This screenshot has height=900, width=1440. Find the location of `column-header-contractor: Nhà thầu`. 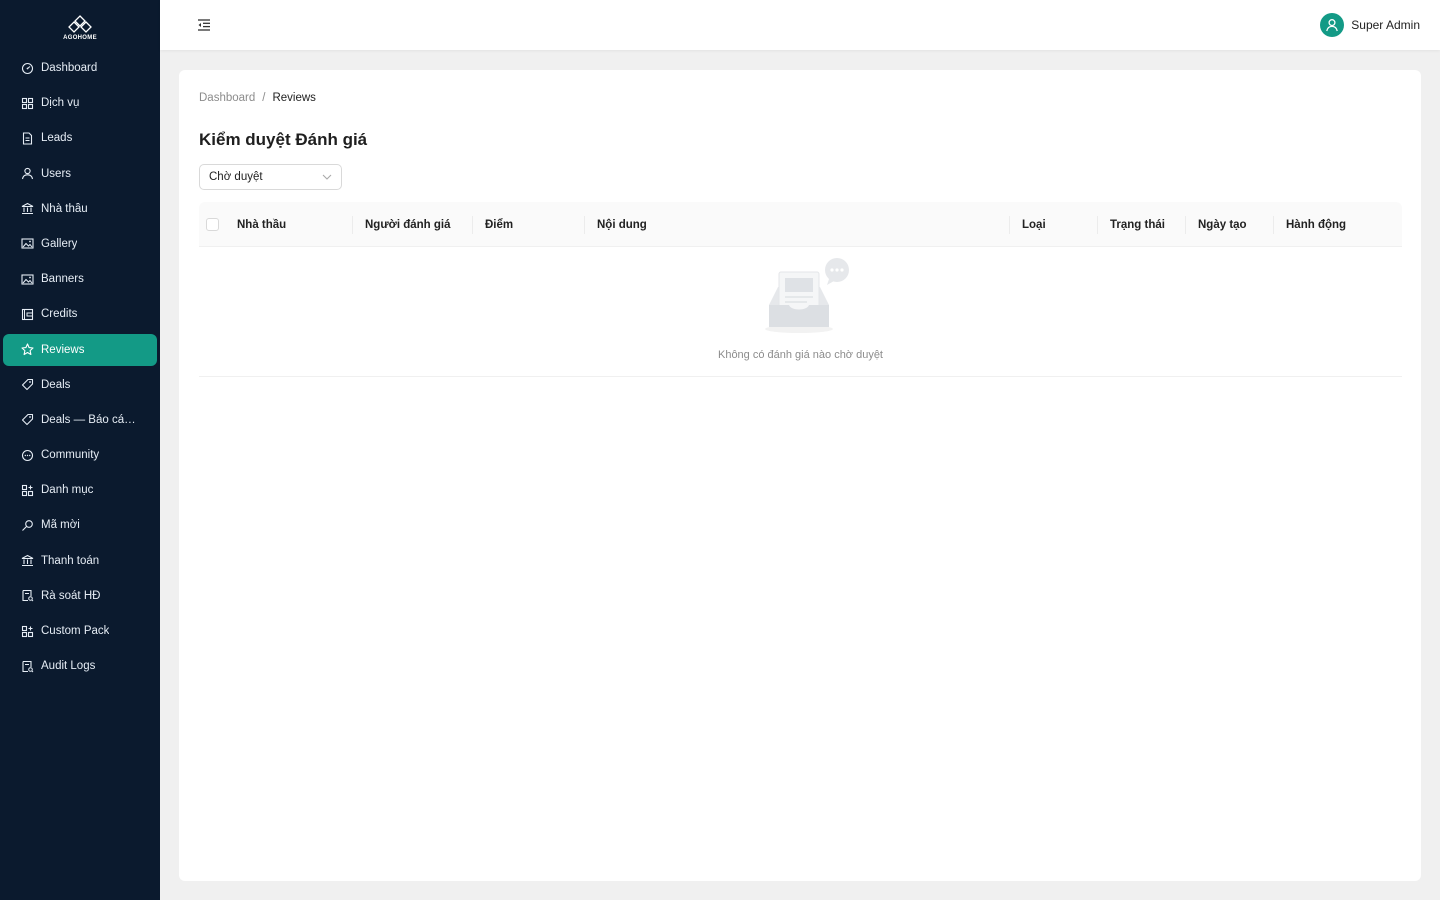

column-header-contractor: Nhà thầu is located at coordinates (261, 224).